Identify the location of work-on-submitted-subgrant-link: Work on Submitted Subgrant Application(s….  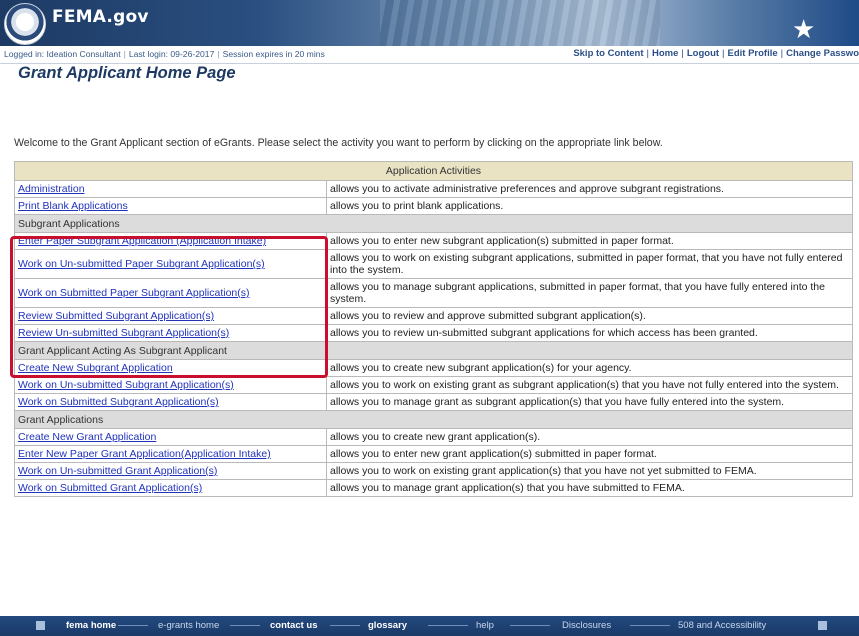
(118, 402).